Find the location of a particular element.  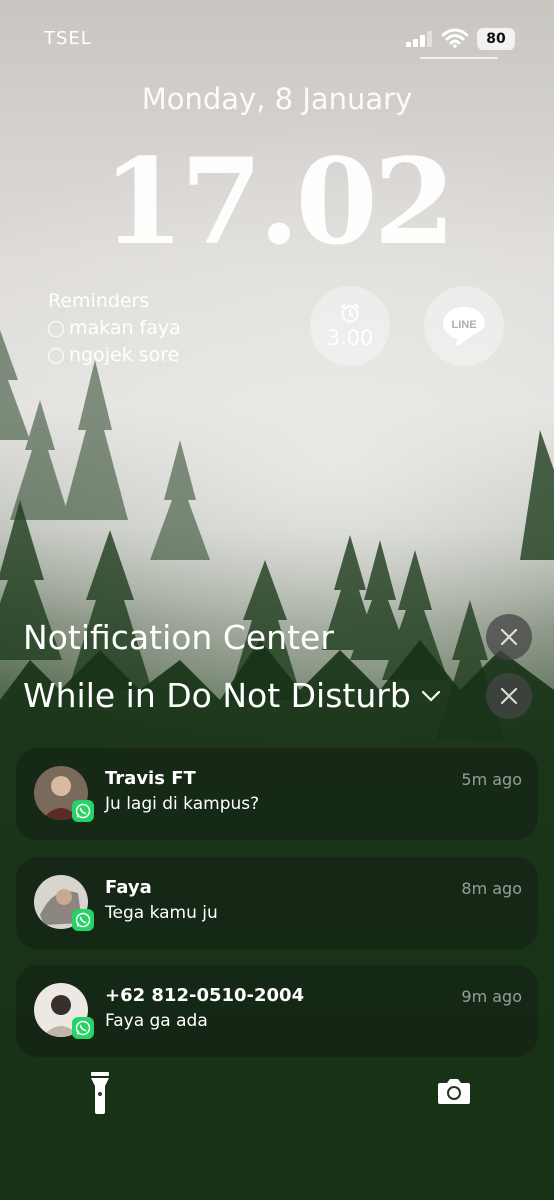

battery-indicator: 80 is located at coordinates (496, 39).